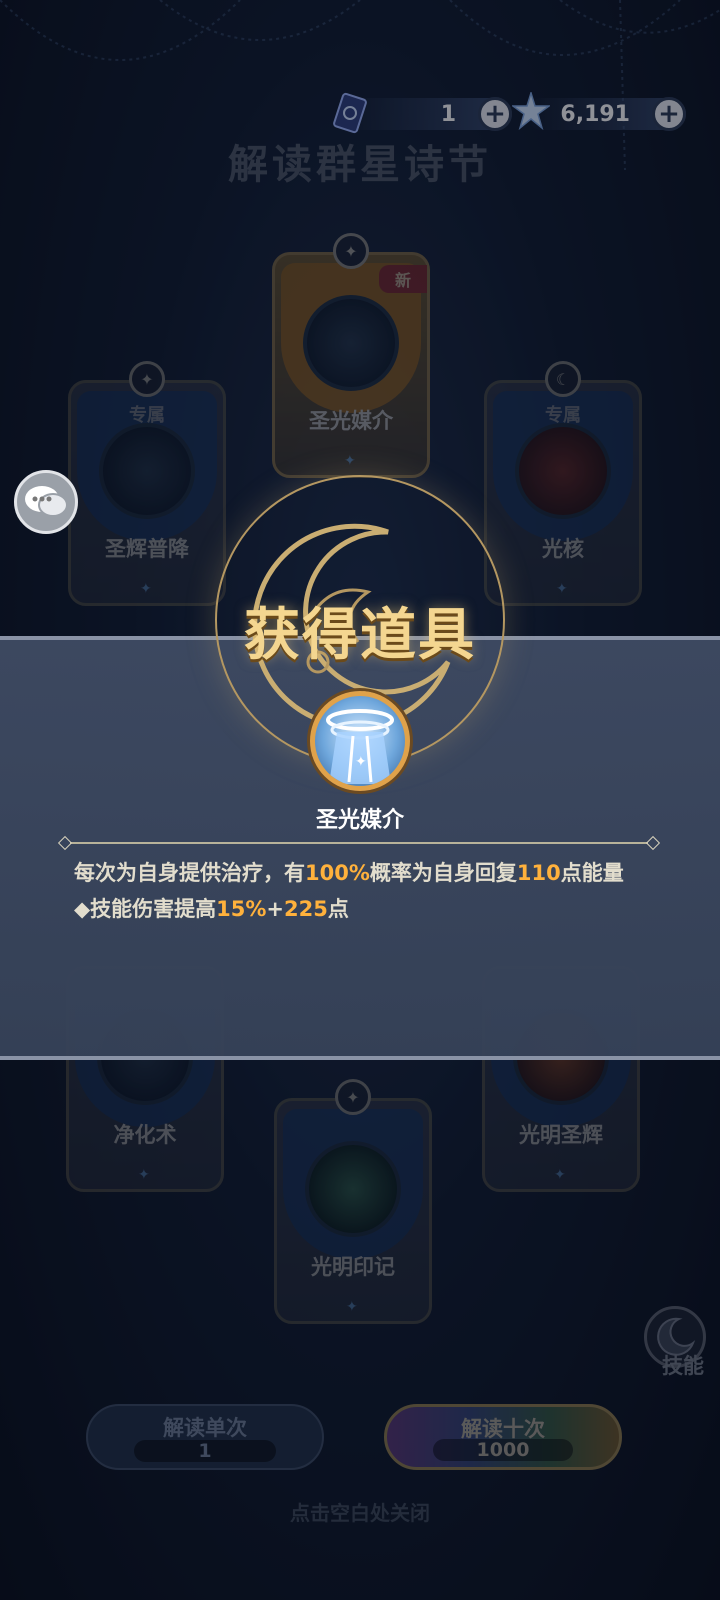  Describe the element at coordinates (241, 909) in the screenshot. I see `desc-highlight: 15%` at that location.